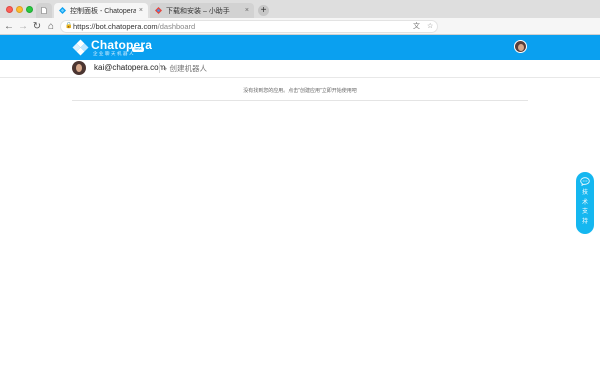 Image resolution: width=600 pixels, height=375 pixels. I want to click on back-arrow-icon: ←, so click(9, 26).